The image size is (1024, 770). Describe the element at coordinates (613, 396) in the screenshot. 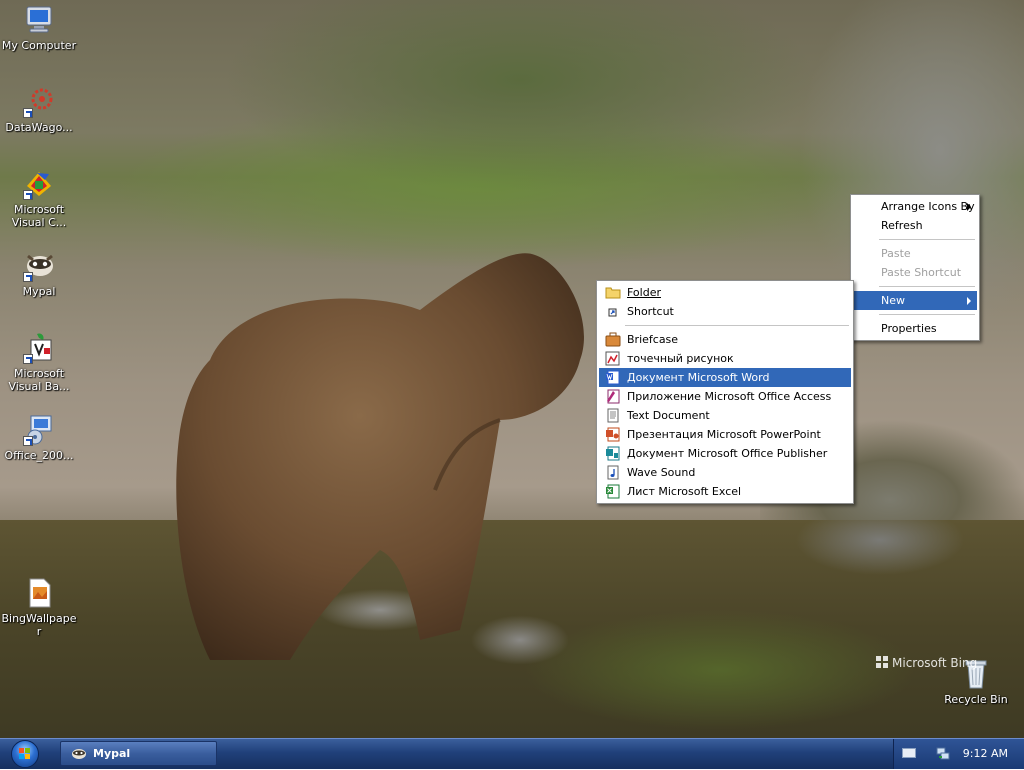

I see `access-icon` at that location.